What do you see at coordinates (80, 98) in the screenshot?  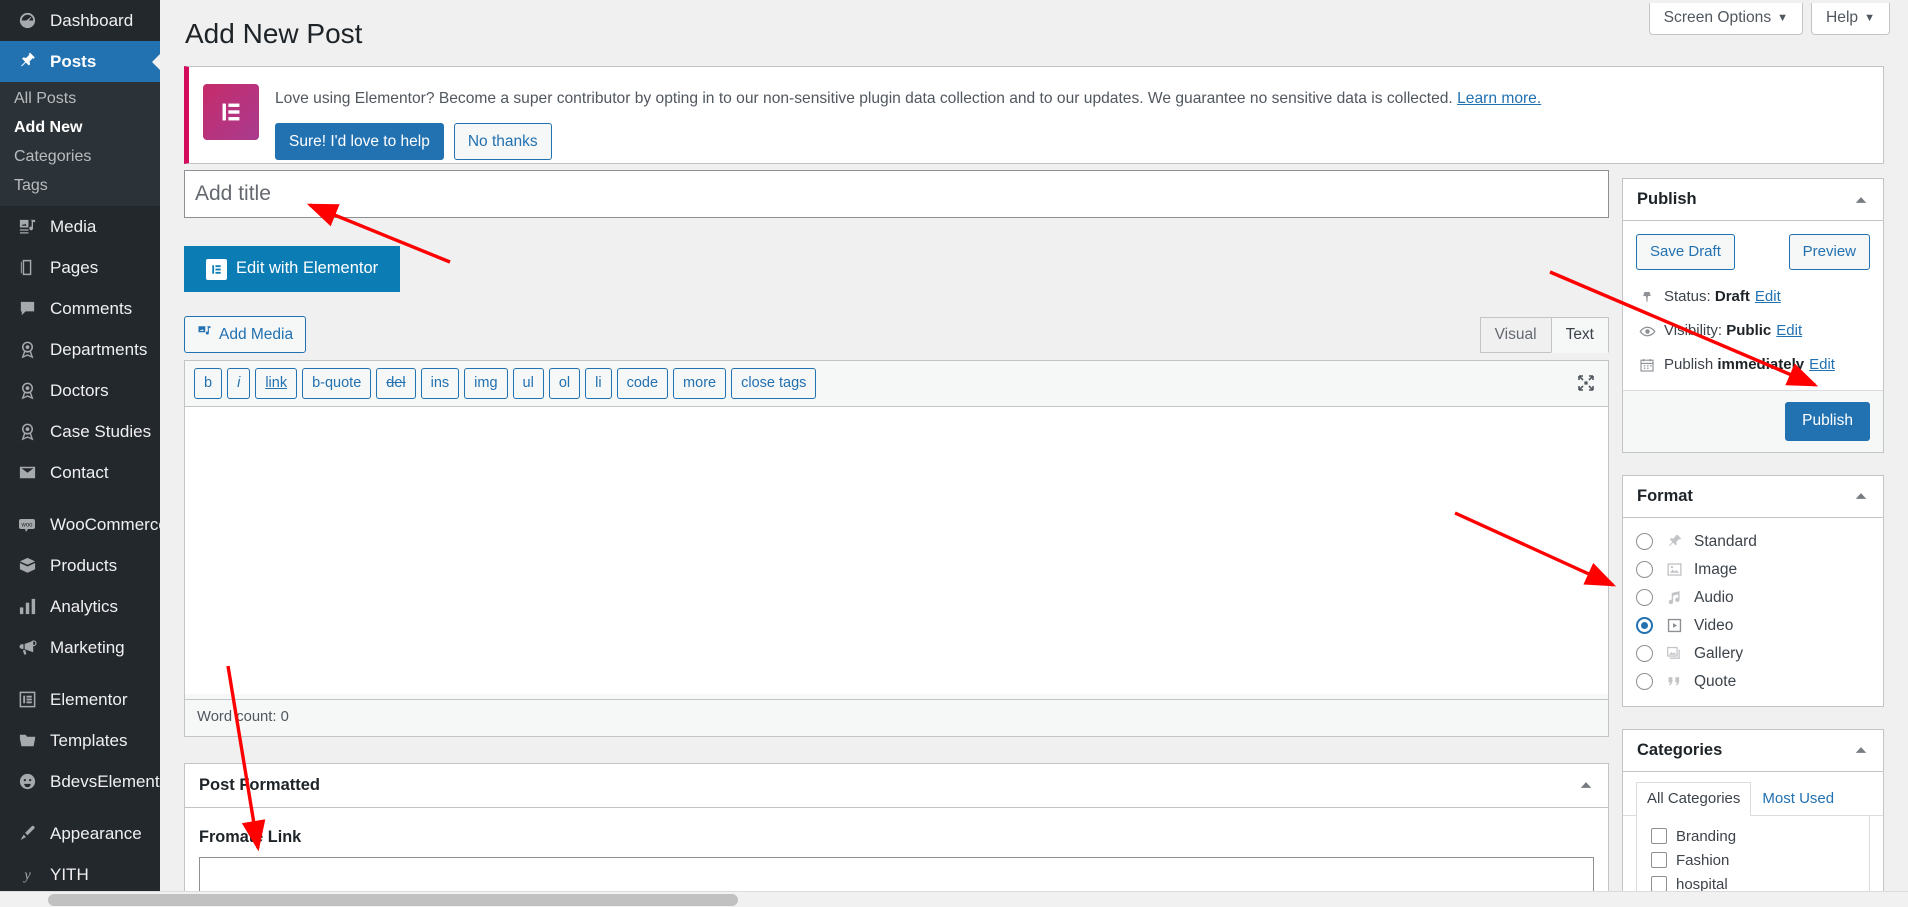 I see `submenu-item-all-posts: All Posts` at bounding box center [80, 98].